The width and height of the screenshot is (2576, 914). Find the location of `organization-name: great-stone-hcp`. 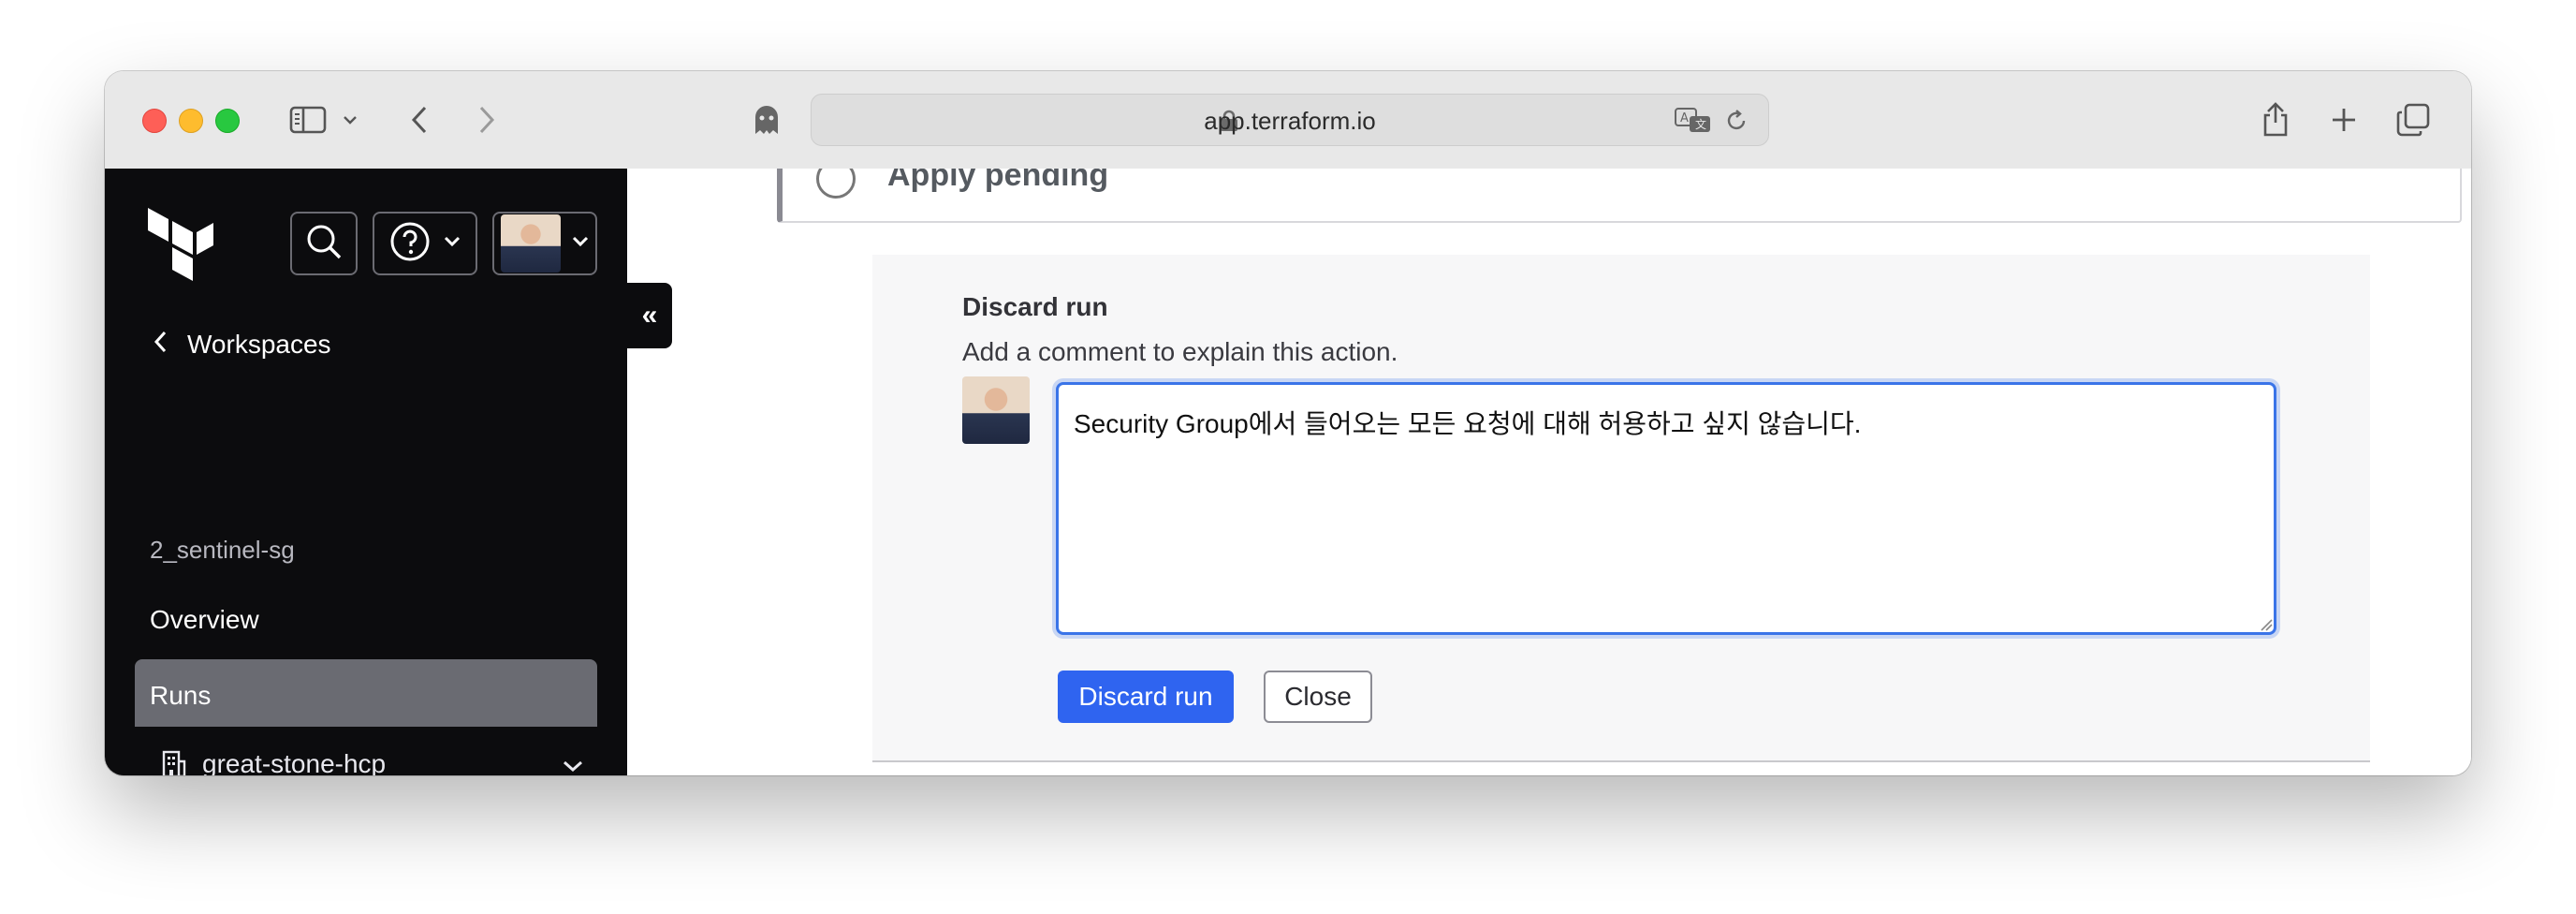

organization-name: great-stone-hcp is located at coordinates (294, 762).